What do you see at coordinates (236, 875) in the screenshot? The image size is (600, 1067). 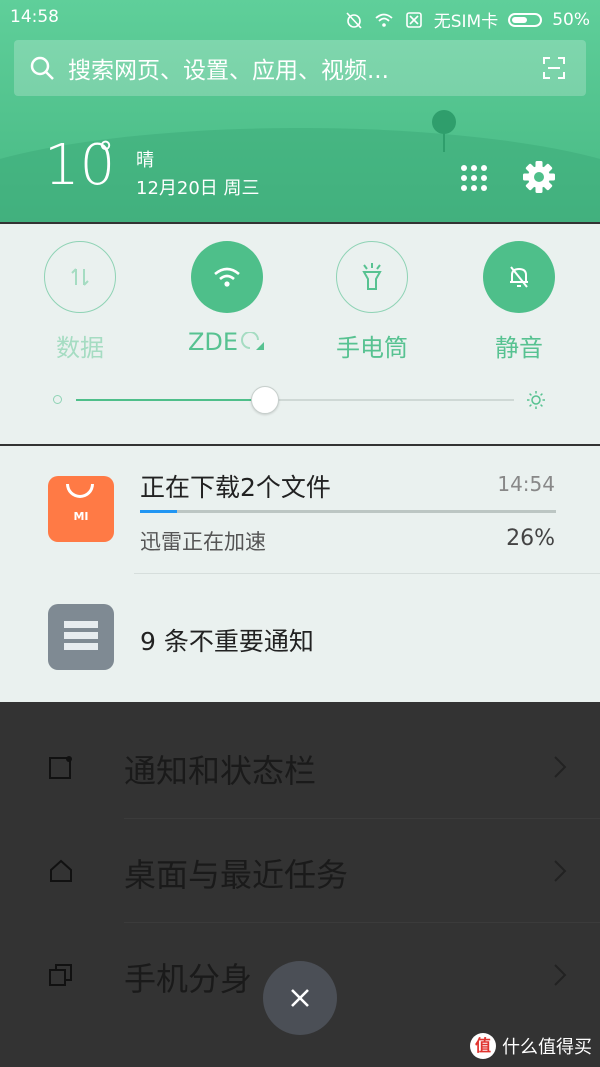 I see `settings-item-label: 桌面与最近任务` at bounding box center [236, 875].